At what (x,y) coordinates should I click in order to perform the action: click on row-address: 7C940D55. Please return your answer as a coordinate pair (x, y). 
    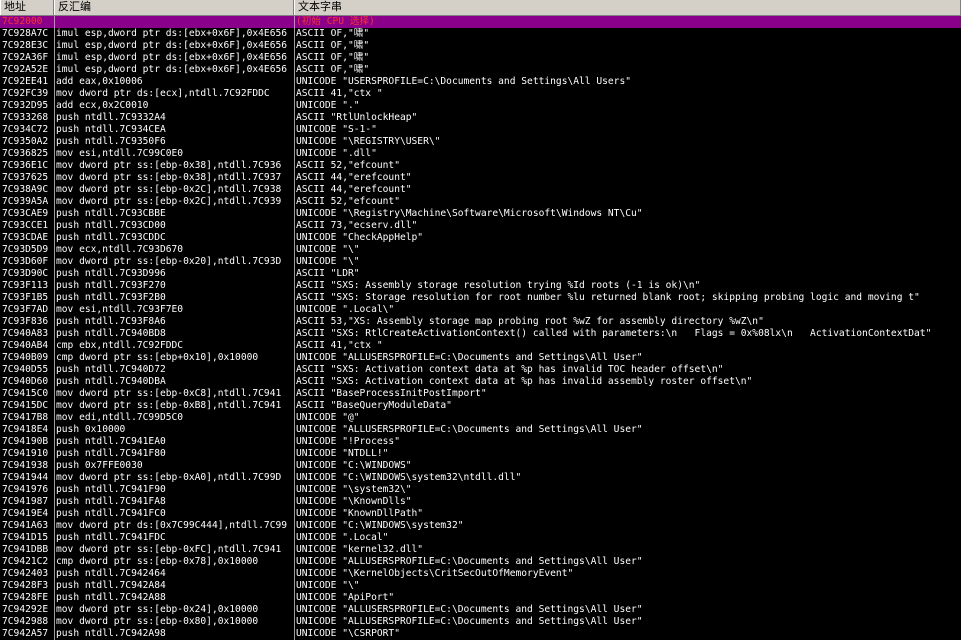
    Looking at the image, I should click on (25, 369).